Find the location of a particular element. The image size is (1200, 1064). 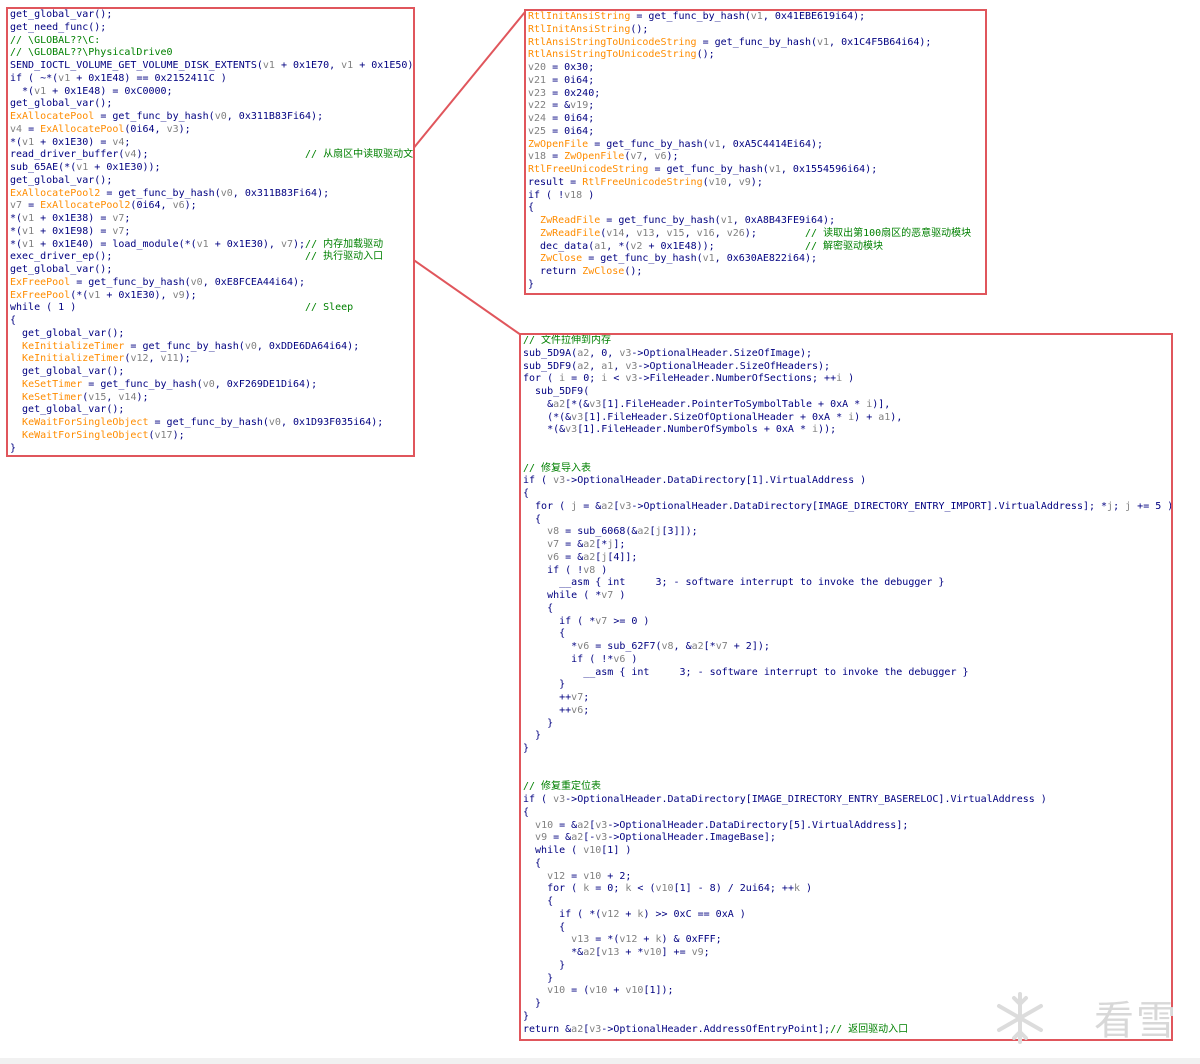

code-line: *(v1 + 0x1E30) = v4; is located at coordinates (70, 142).